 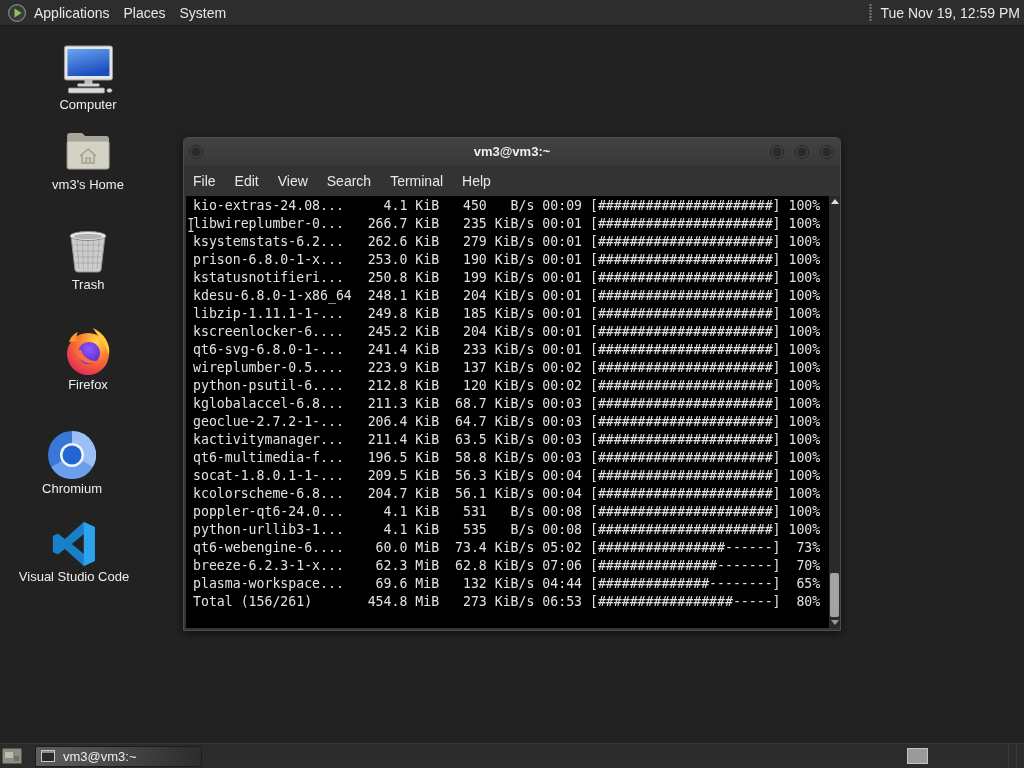 I want to click on terminal-line: geoclue-2.7.2-1-... 206.4 KiB 64.7 KiB/s 00:03 [######################] 100%, so click(x=507, y=422).